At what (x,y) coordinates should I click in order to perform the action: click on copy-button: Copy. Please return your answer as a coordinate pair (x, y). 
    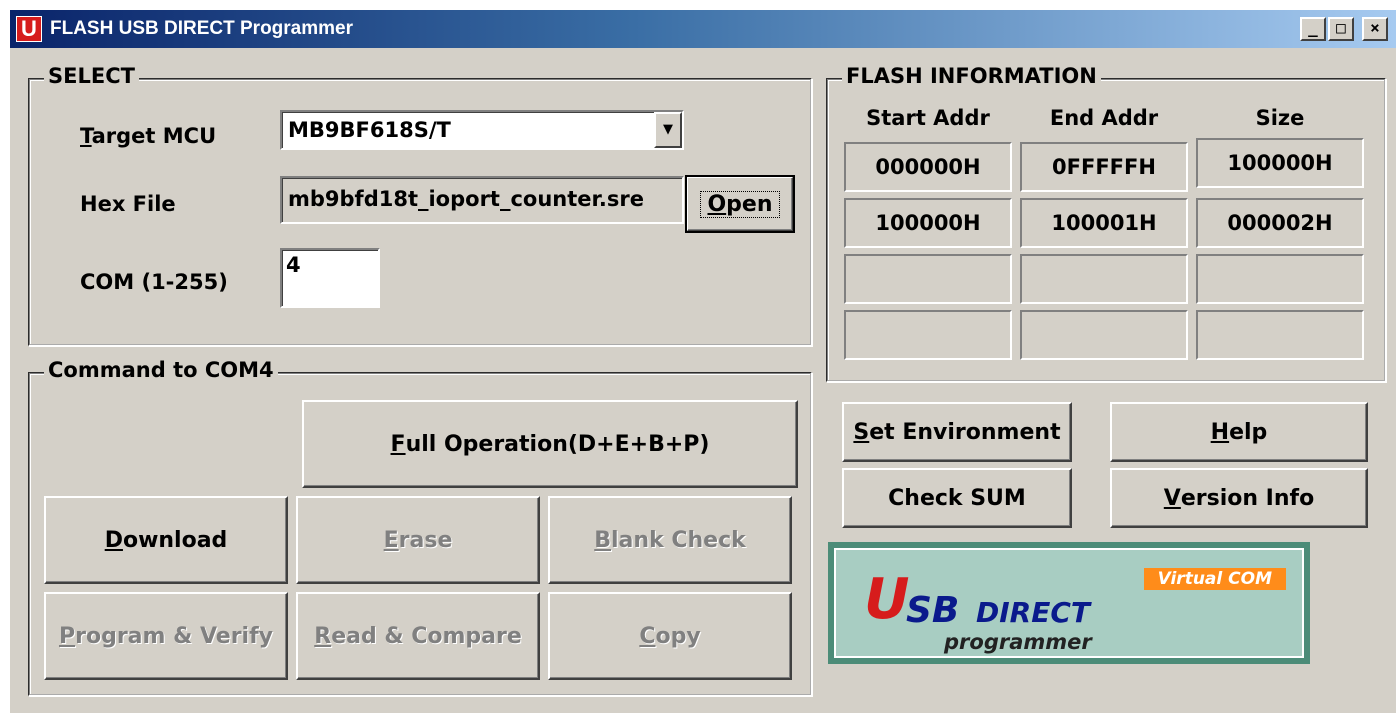
    Looking at the image, I should click on (670, 636).